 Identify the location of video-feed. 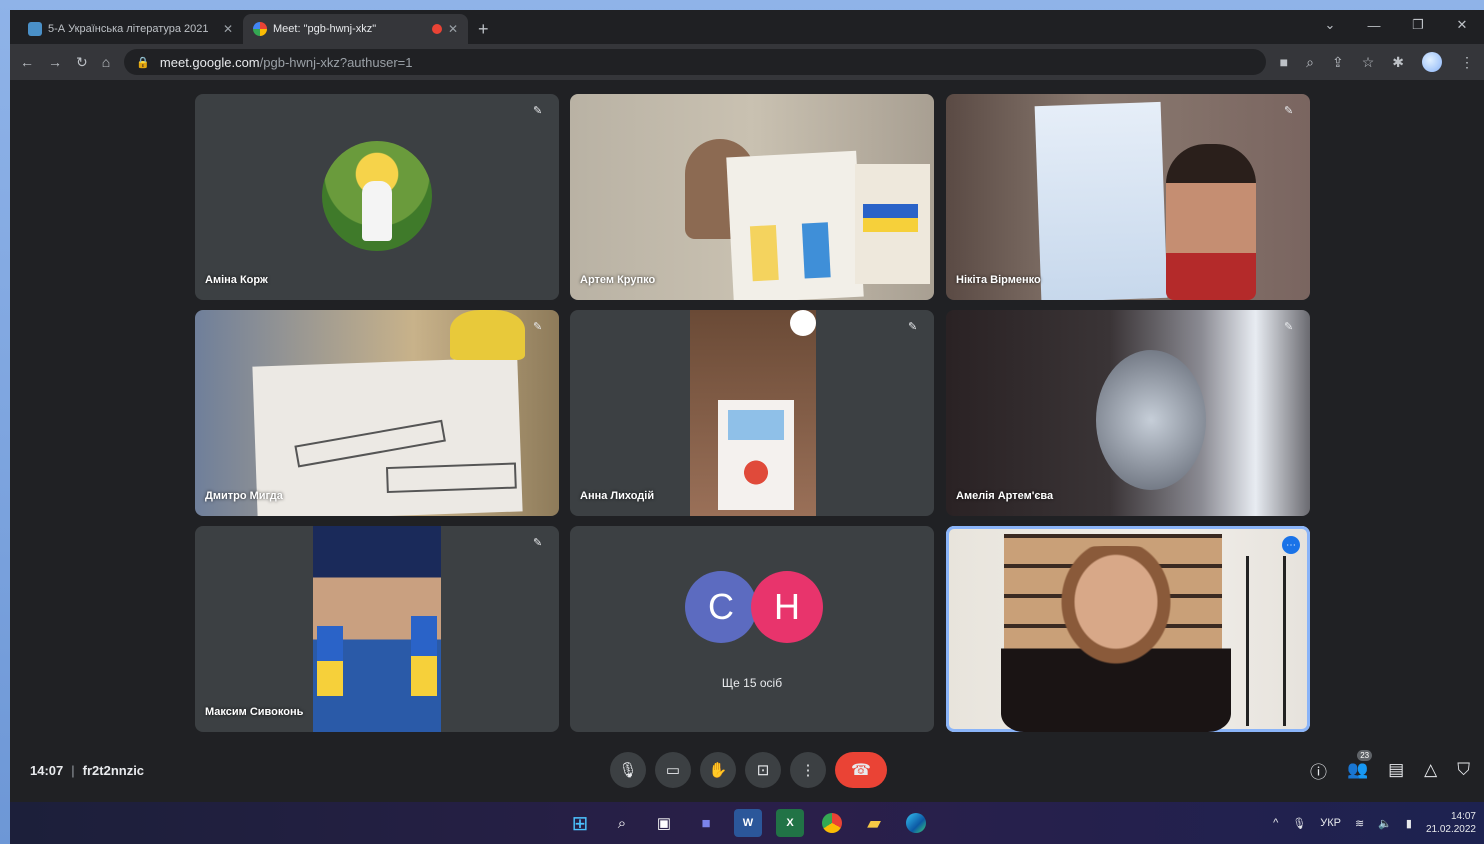
(377, 629).